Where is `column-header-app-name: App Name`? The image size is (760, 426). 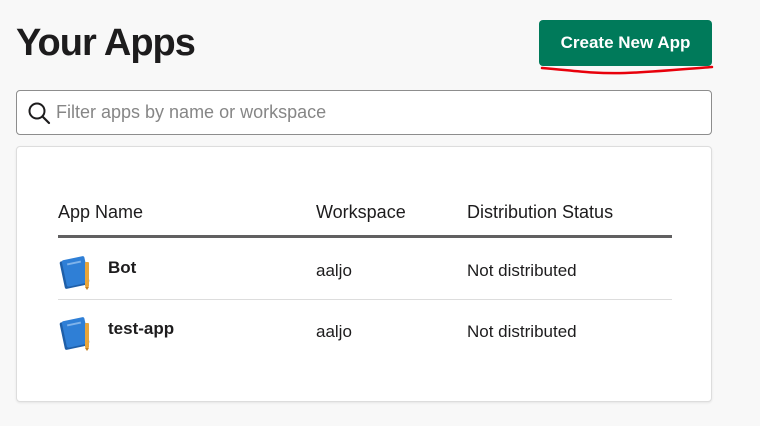
column-header-app-name: App Name is located at coordinates (101, 212).